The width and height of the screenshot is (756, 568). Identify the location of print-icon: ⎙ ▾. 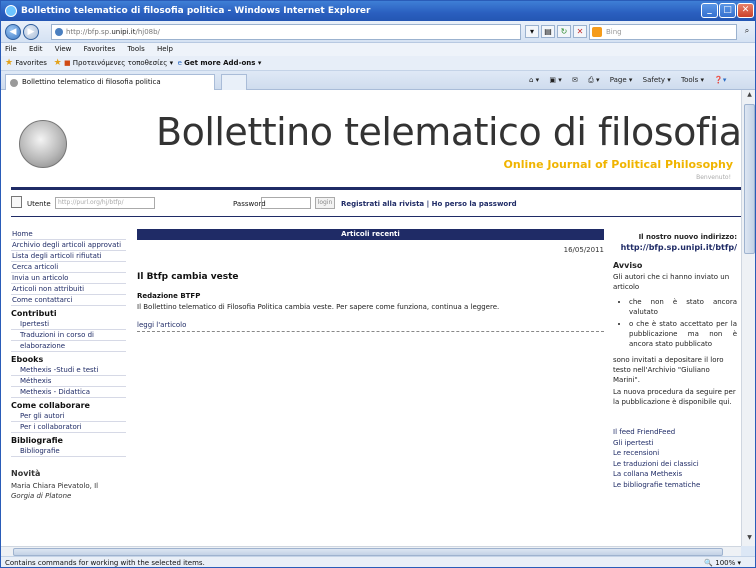
(593, 80).